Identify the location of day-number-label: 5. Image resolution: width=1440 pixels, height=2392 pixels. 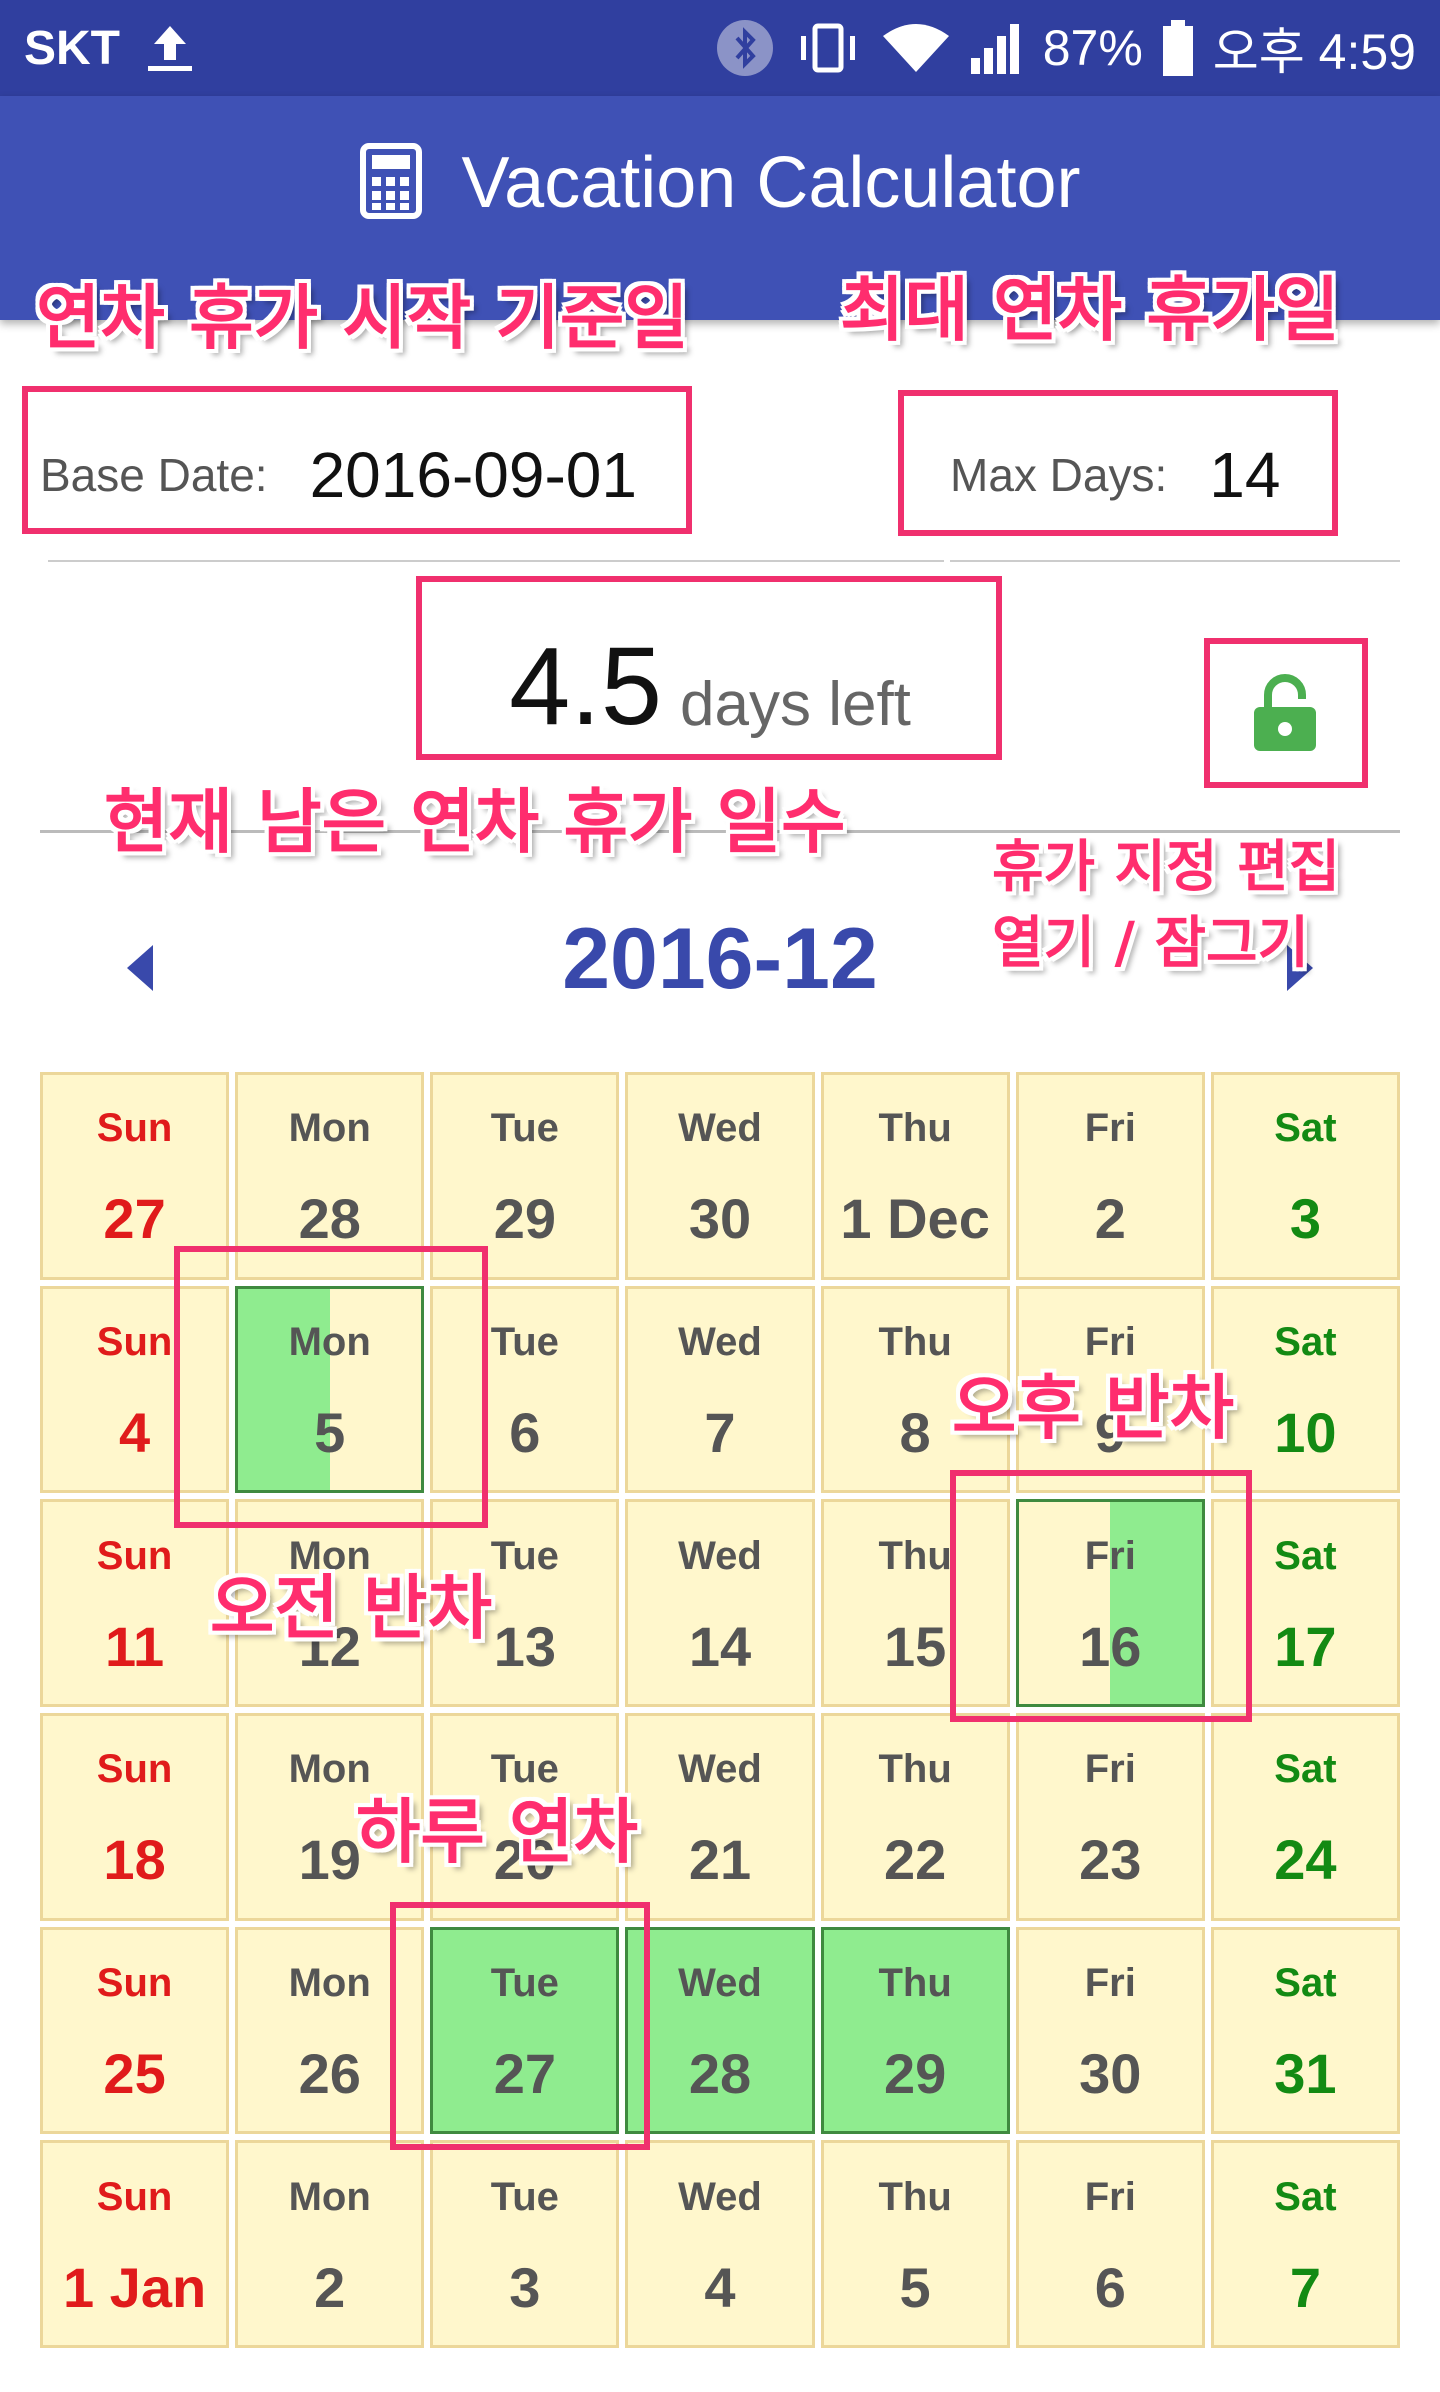
(330, 1432).